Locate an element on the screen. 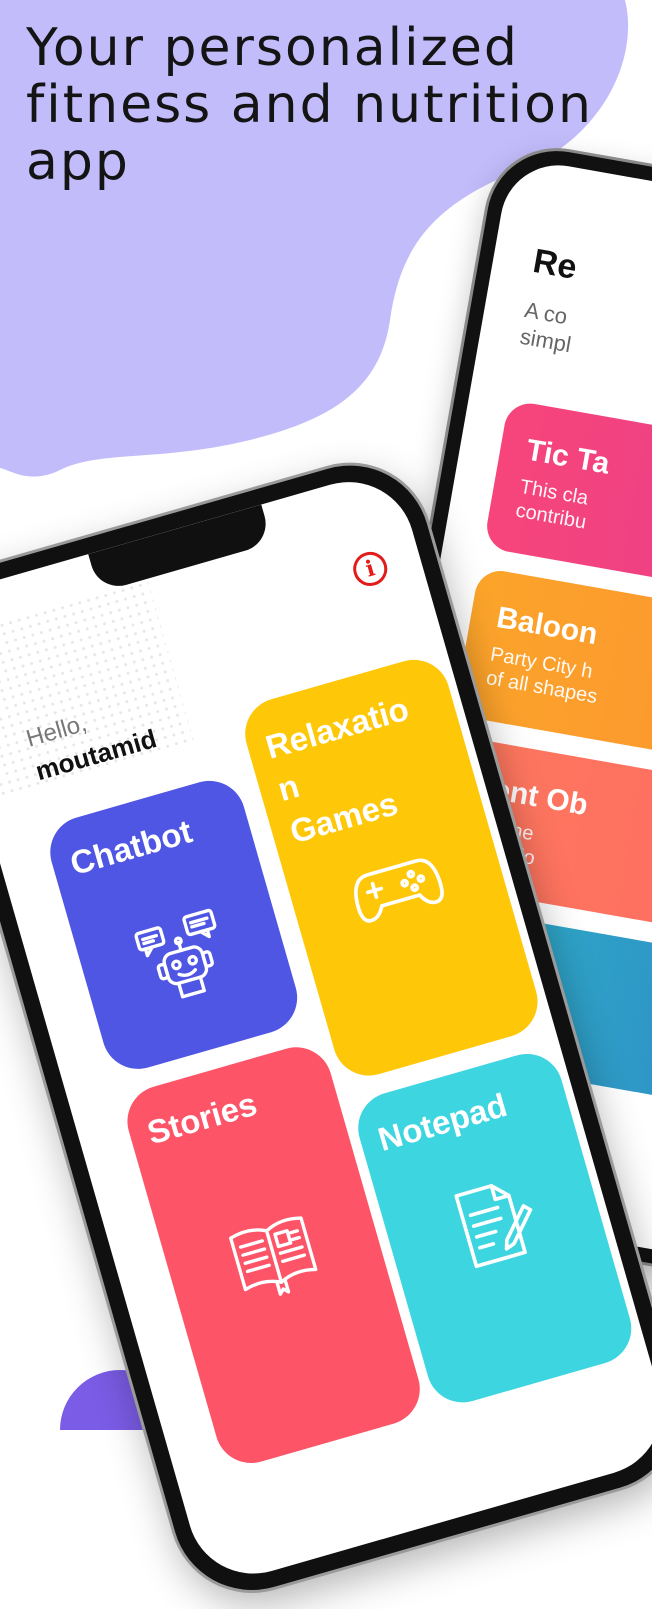  note-pen-icon is located at coordinates (493, 1223).